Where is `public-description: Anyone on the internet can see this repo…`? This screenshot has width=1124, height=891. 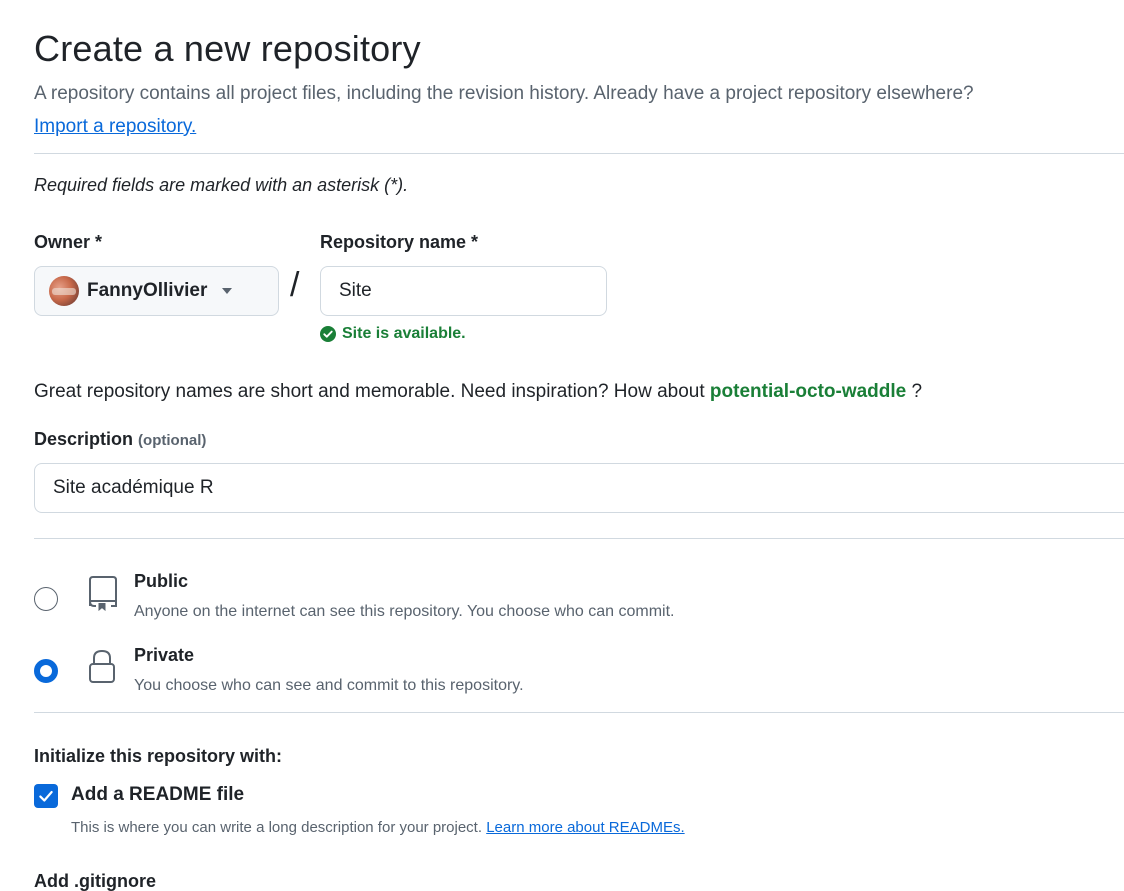 public-description: Anyone on the internet can see this repo… is located at coordinates (404, 611).